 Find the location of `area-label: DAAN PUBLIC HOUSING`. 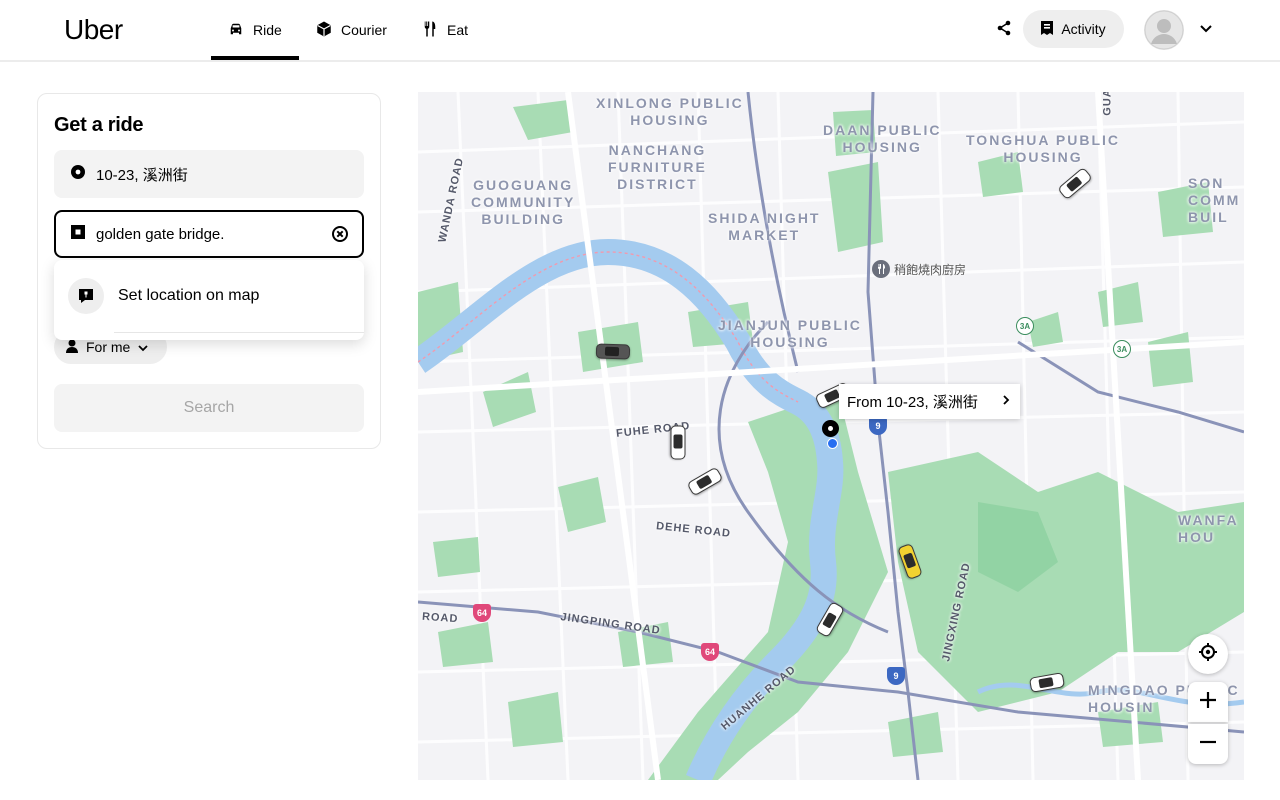

area-label: DAAN PUBLIC HOUSING is located at coordinates (882, 138).